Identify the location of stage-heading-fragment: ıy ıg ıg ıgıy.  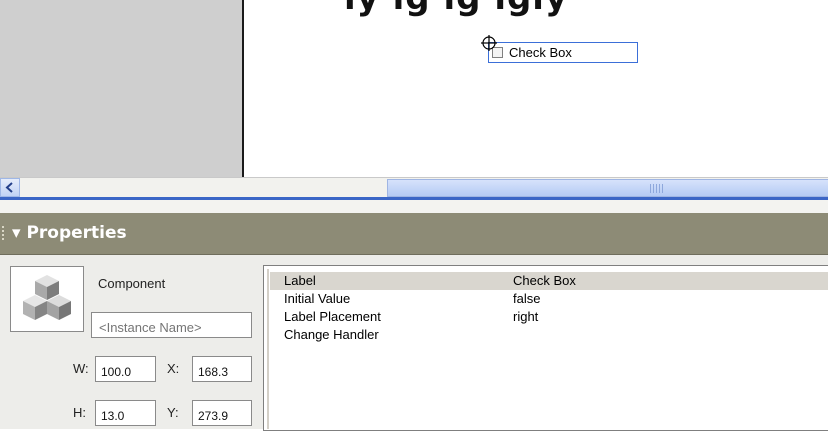
(456, 9).